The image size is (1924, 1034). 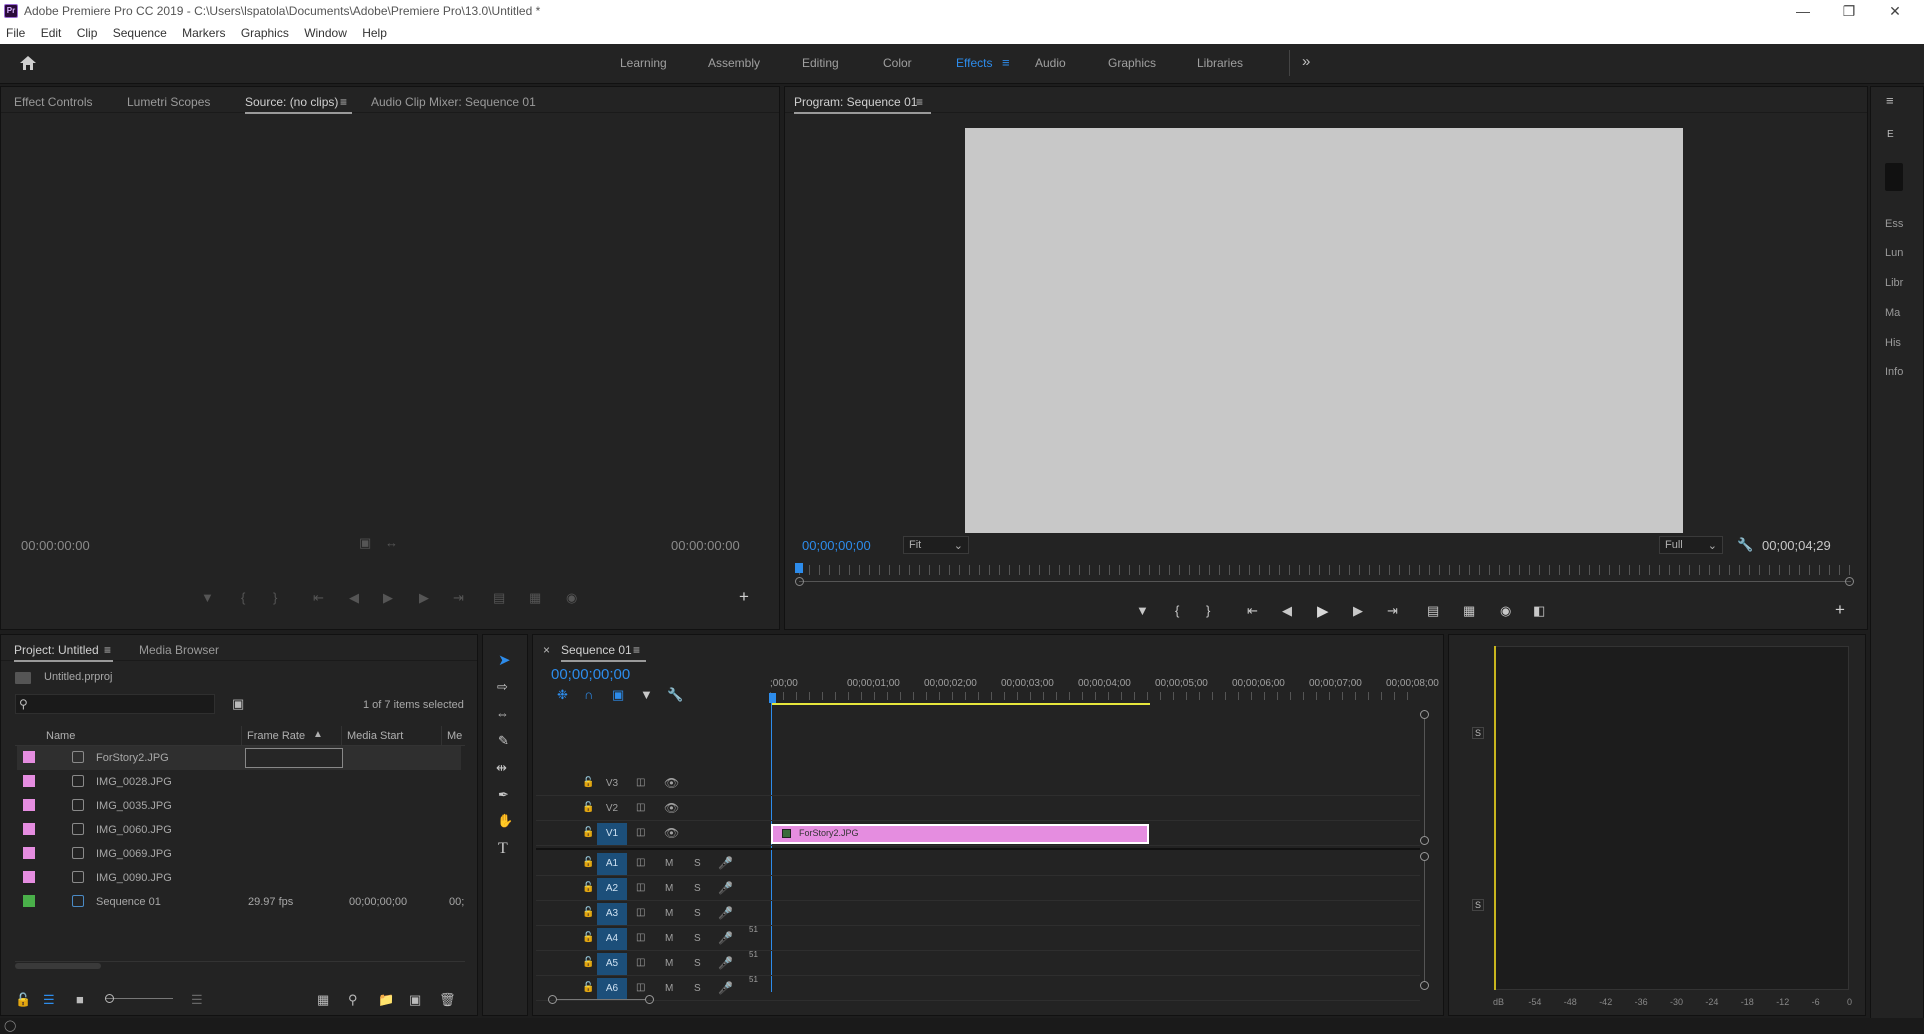 What do you see at coordinates (55, 545) in the screenshot?
I see `source-playhead-timecode: 00:00:00:00` at bounding box center [55, 545].